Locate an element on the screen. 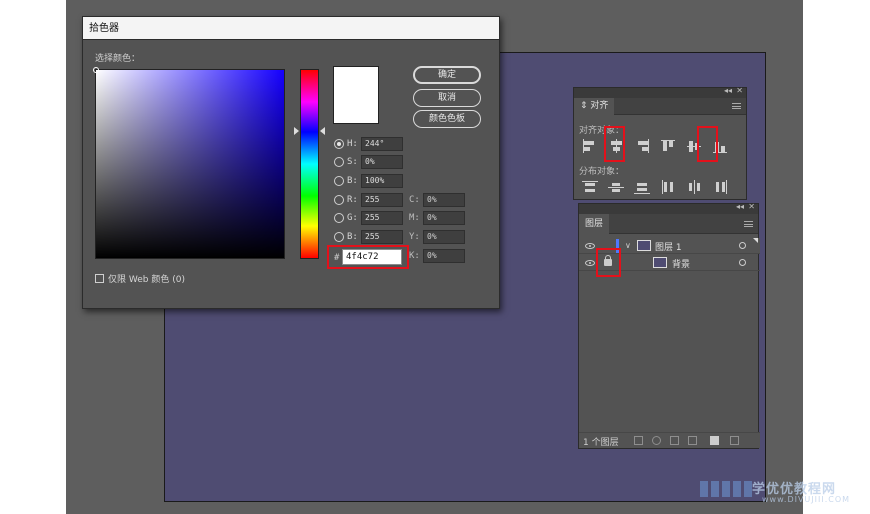 The height and width of the screenshot is (514, 870). sublayer-icon is located at coordinates (692, 440).